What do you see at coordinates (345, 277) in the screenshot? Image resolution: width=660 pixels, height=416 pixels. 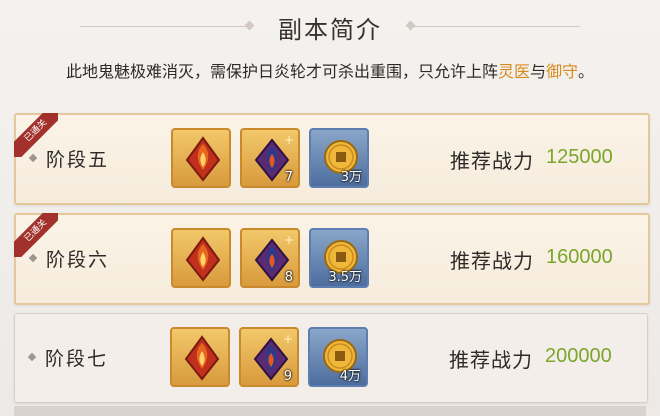 I see `reward-quantity: 3.5万` at bounding box center [345, 277].